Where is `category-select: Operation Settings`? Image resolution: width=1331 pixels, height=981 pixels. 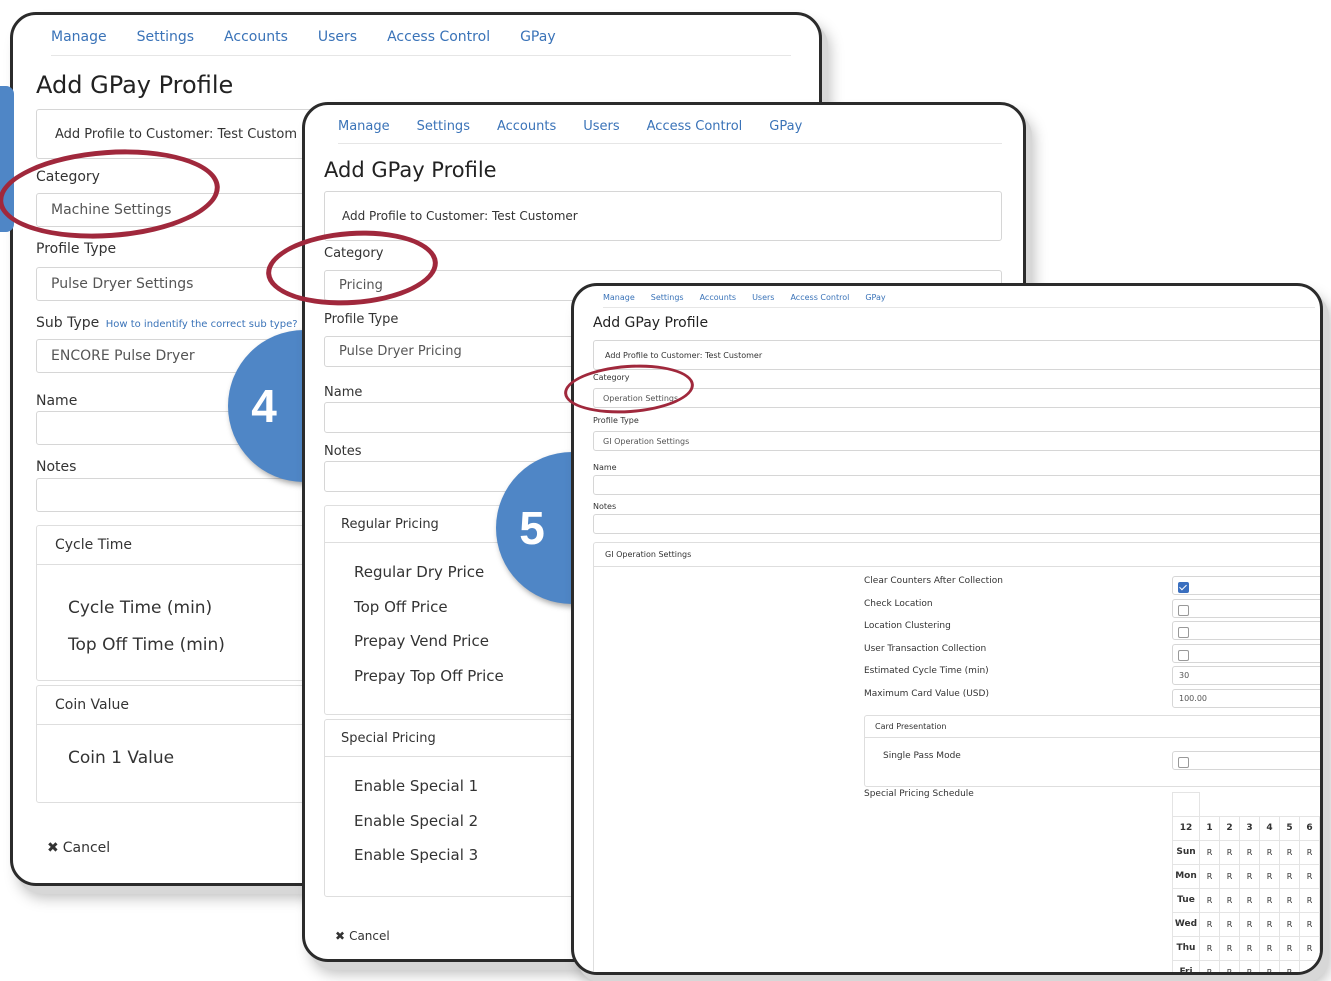 category-select: Operation Settings is located at coordinates (956, 398).